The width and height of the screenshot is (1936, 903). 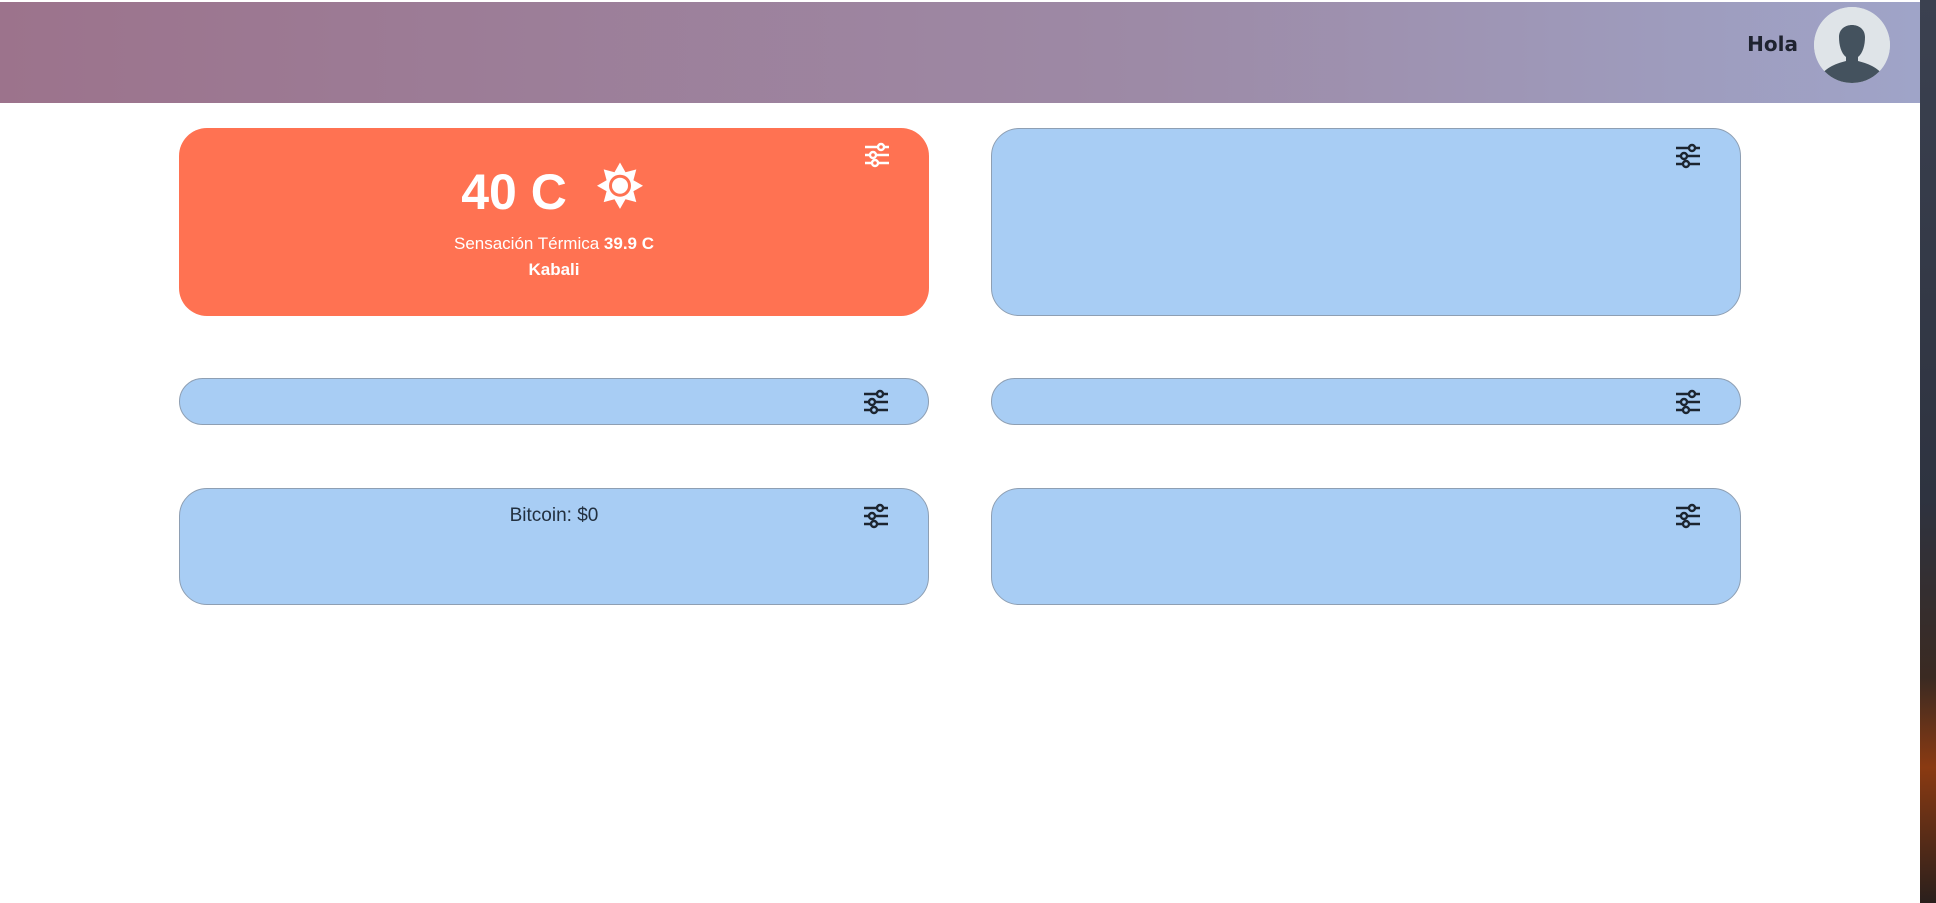 I want to click on bitcoin-widget: Bitcoin: $0, so click(x=554, y=546).